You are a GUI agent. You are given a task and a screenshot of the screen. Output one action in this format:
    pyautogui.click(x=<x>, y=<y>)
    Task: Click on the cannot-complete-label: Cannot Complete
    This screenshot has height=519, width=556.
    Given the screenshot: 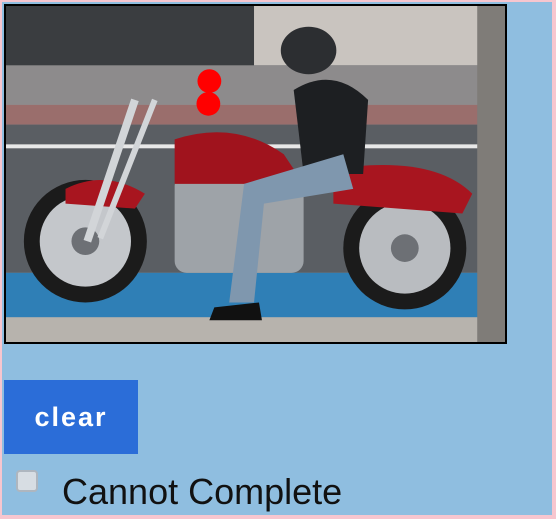 What is the action you would take?
    pyautogui.click(x=202, y=492)
    